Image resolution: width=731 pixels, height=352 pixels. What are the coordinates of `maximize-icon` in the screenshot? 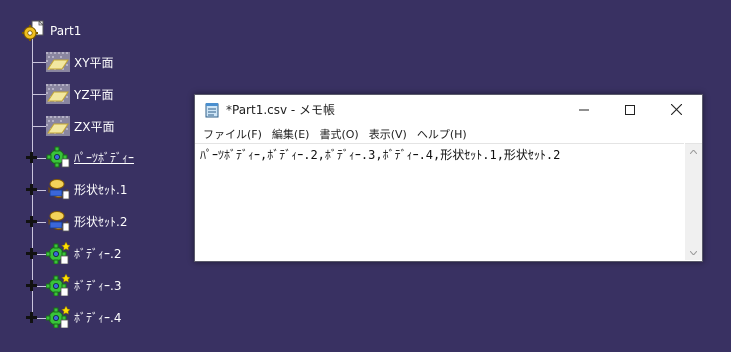 It's located at (630, 109).